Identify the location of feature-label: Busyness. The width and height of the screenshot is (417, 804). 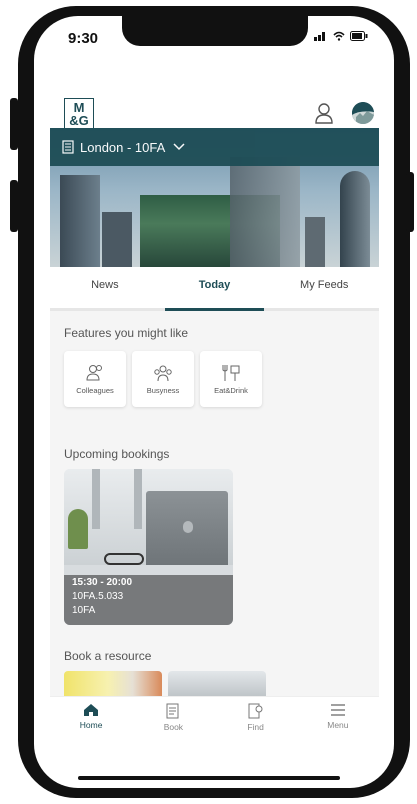
(163, 390).